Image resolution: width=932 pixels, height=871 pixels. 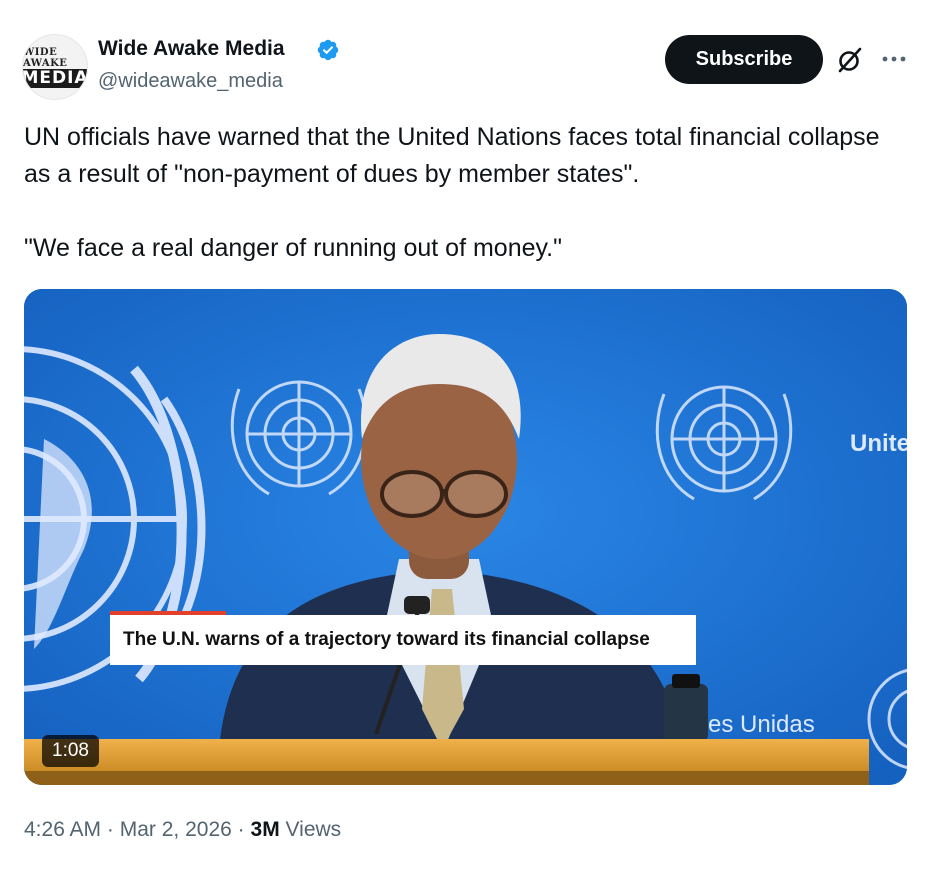 I want to click on more-icon, so click(x=894, y=59).